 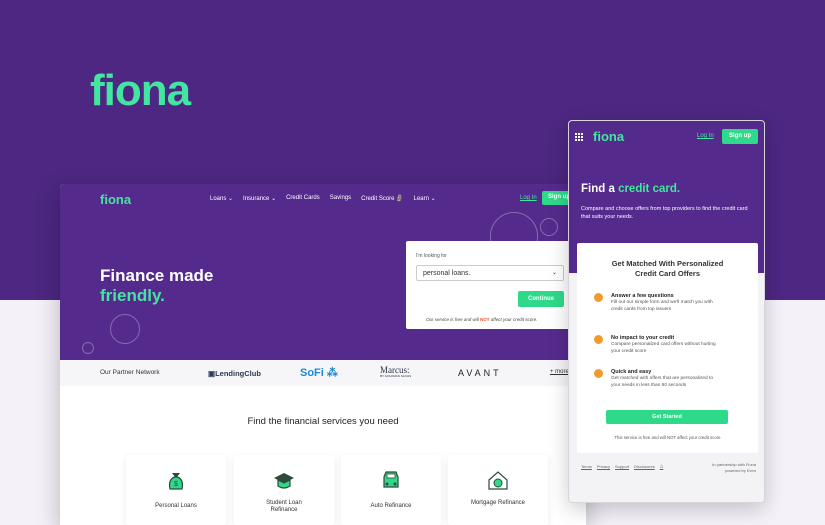 What do you see at coordinates (559, 372) in the screenshot?
I see `more-partners-link: + more` at bounding box center [559, 372].